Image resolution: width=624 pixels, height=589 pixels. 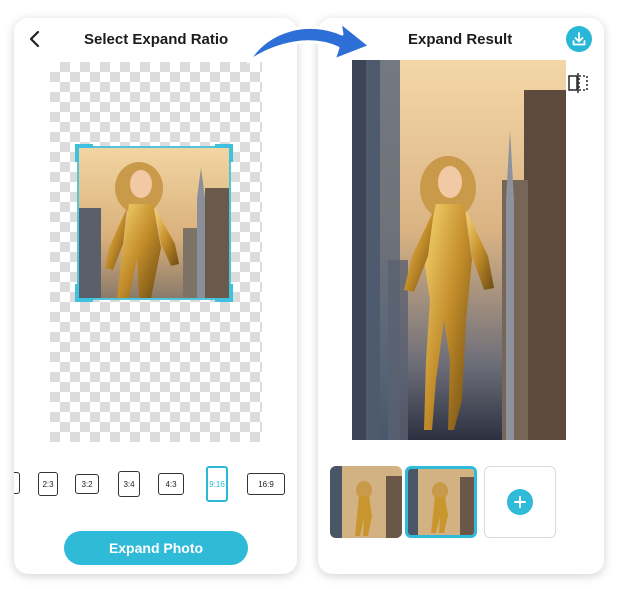 What do you see at coordinates (35, 39) in the screenshot?
I see `back-chevron-icon` at bounding box center [35, 39].